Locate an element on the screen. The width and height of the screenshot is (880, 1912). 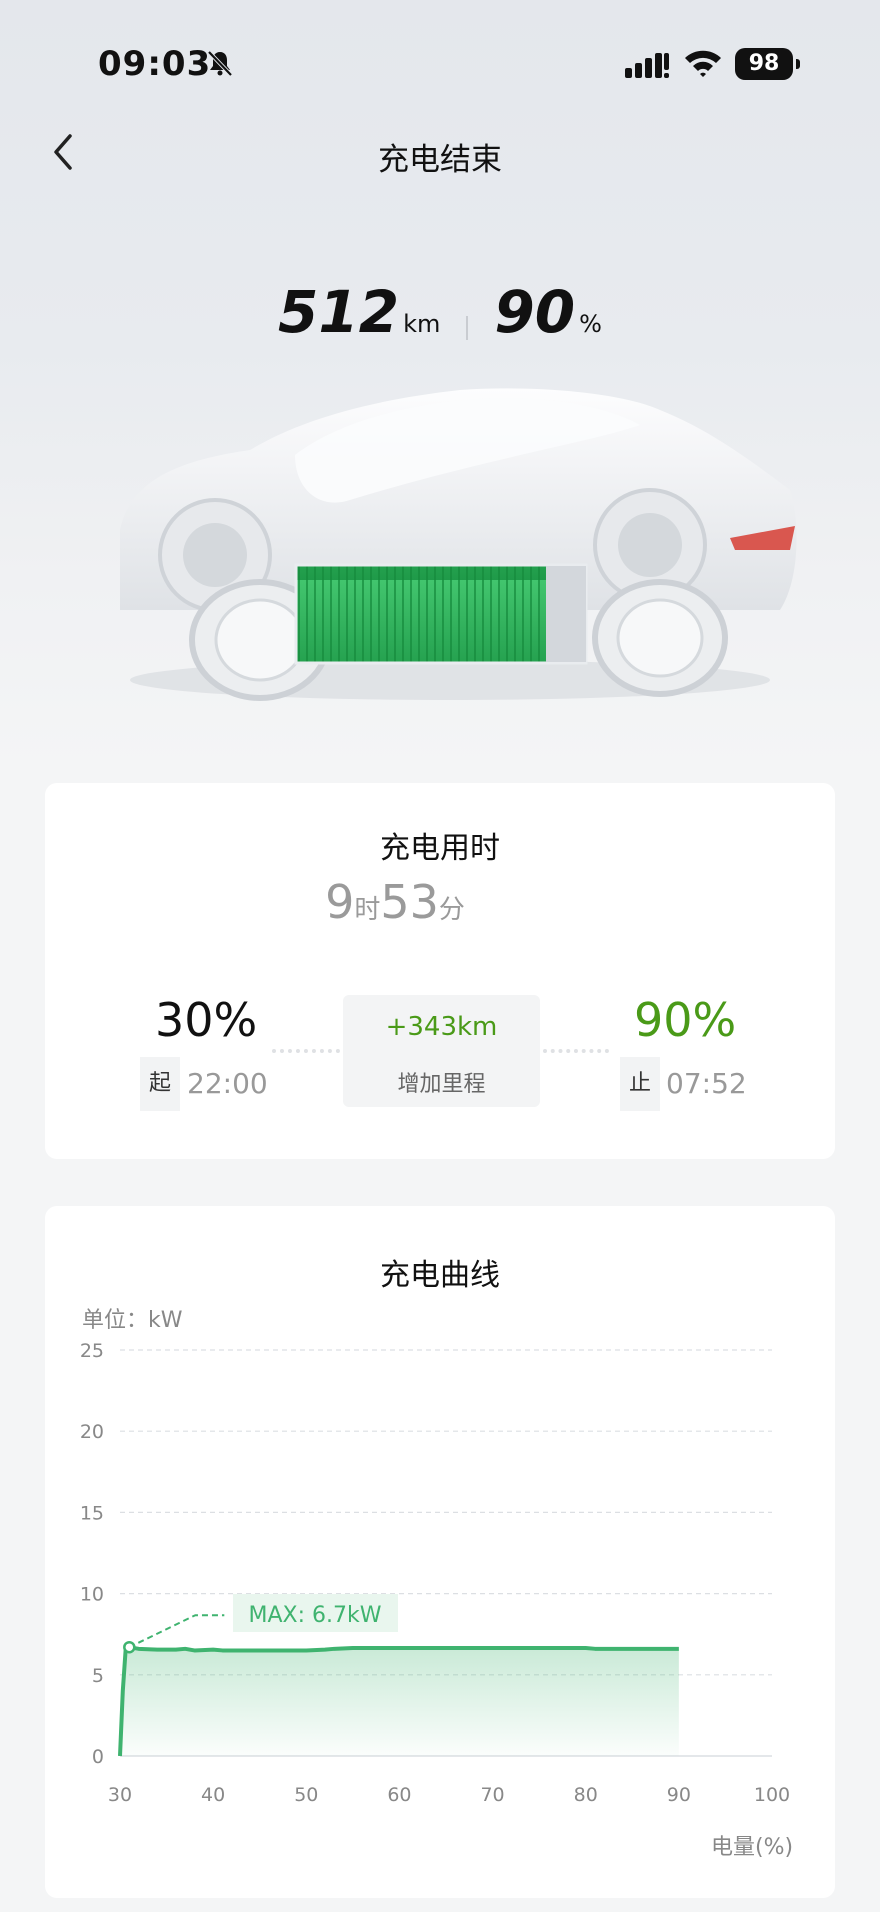
range-summary: 512 km 90% is located at coordinates (440, 312).